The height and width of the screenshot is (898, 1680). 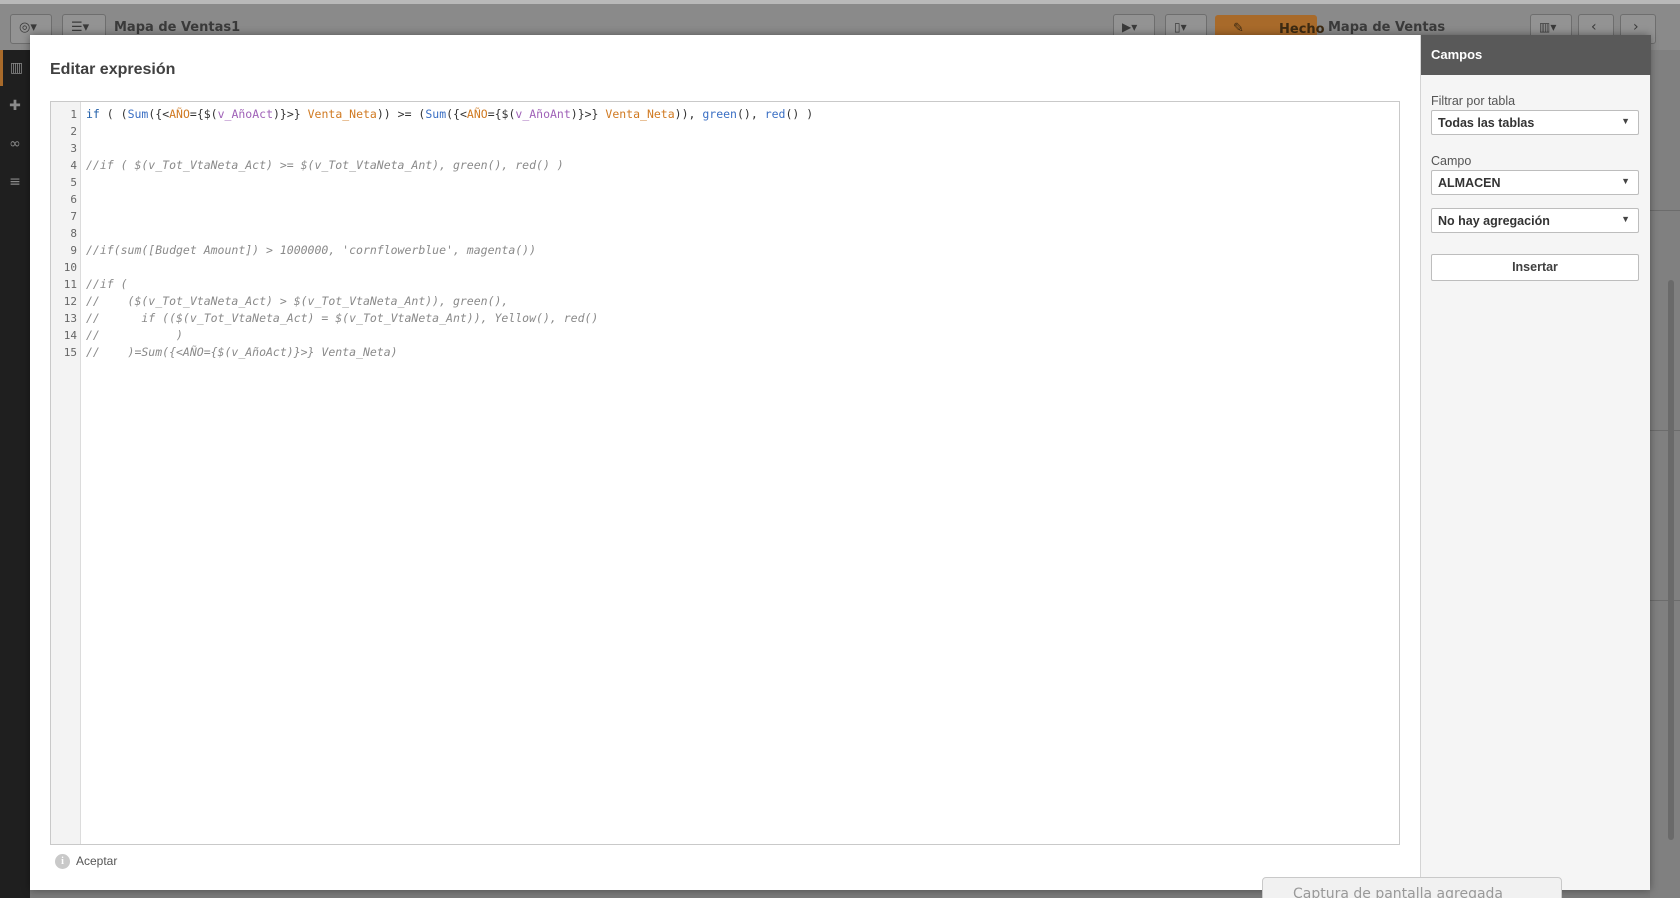 I want to click on compass-icon: ◎▾, so click(x=28, y=27).